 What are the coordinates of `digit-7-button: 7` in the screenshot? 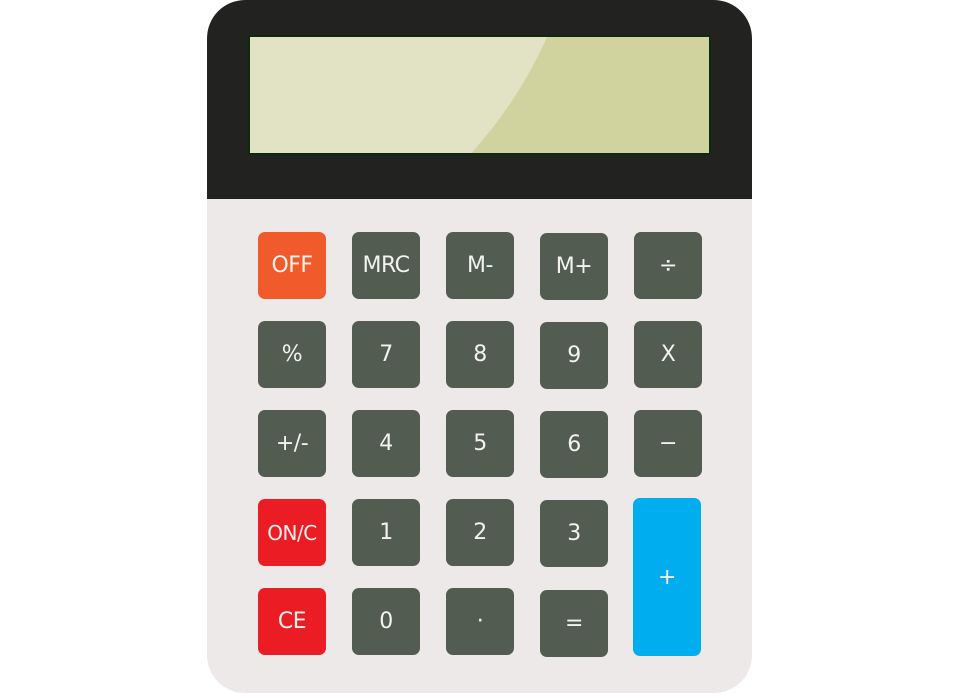 It's located at (386, 354).